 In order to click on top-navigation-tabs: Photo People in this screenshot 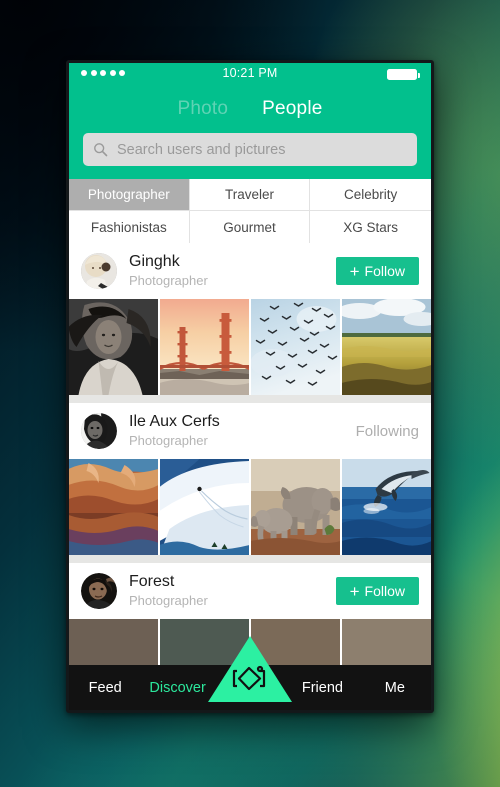, I will do `click(250, 109)`.